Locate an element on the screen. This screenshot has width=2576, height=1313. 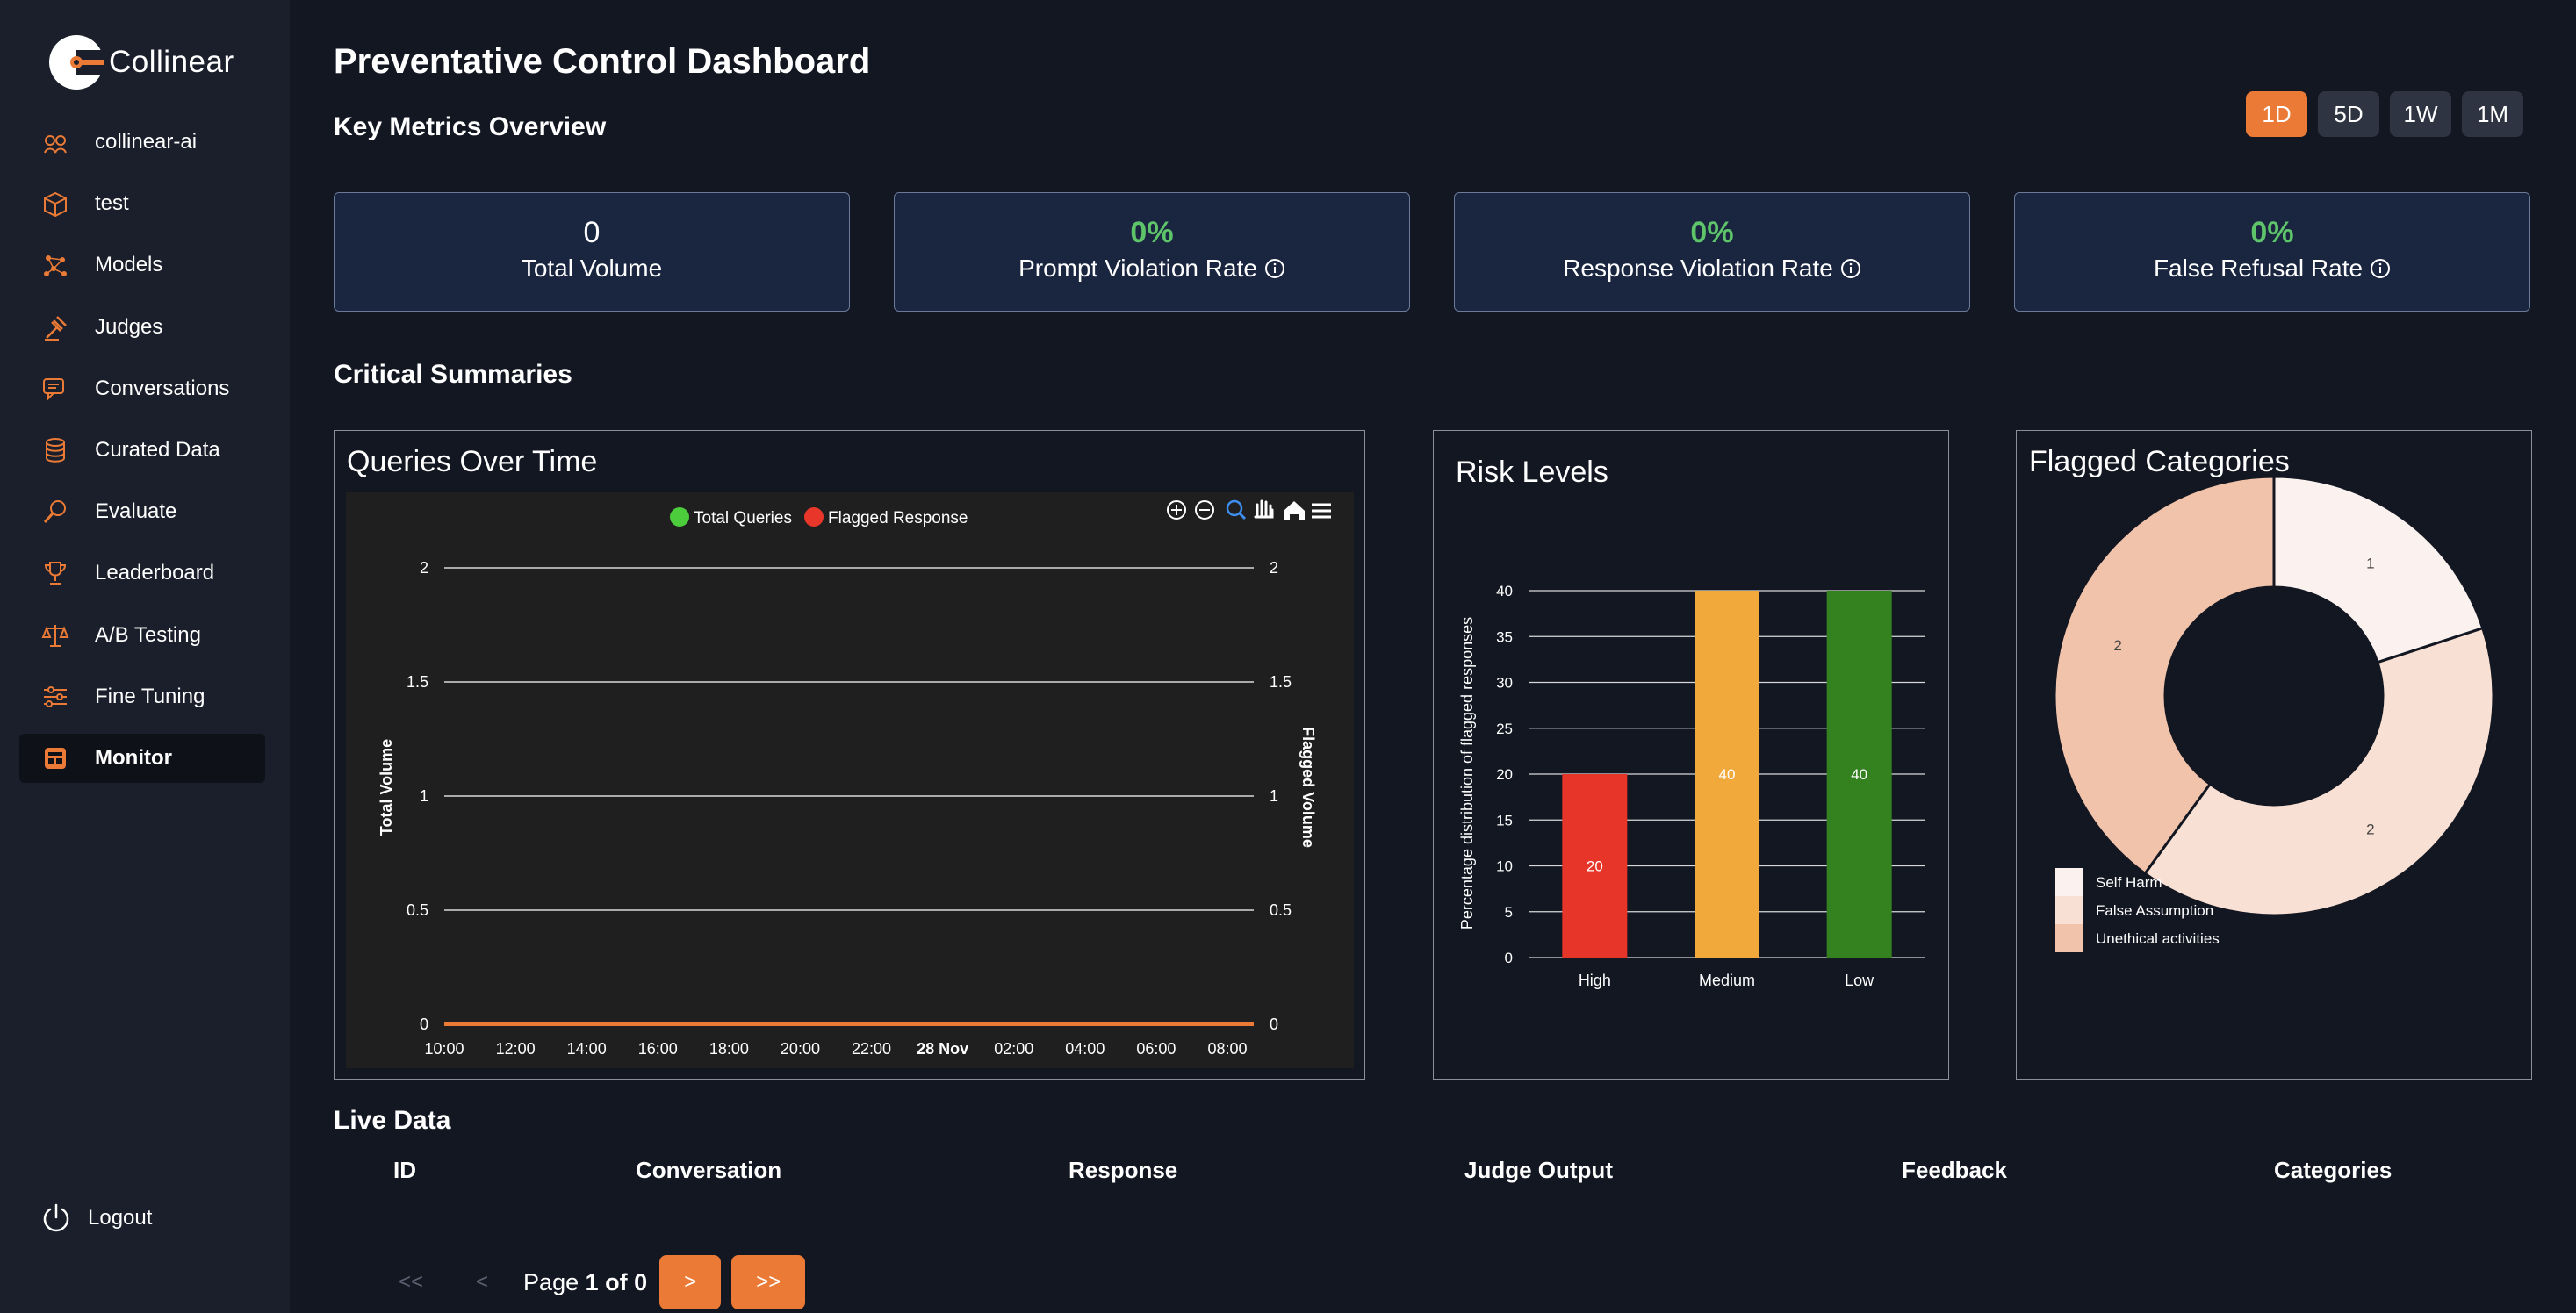
time-range-selector: 1D 5D 1W 1M is located at coordinates (2384, 114).